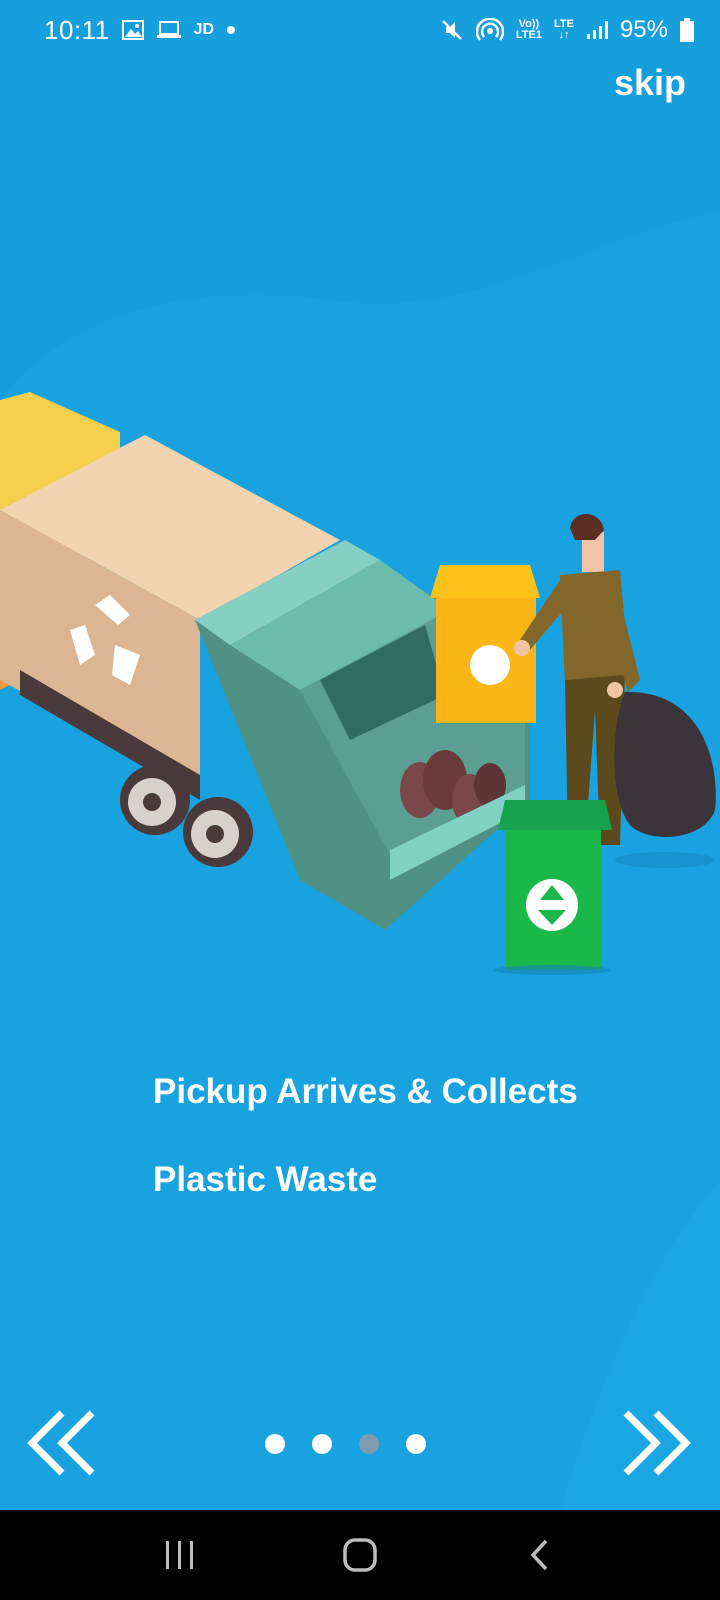  I want to click on system-navigation-bar, so click(360, 1555).